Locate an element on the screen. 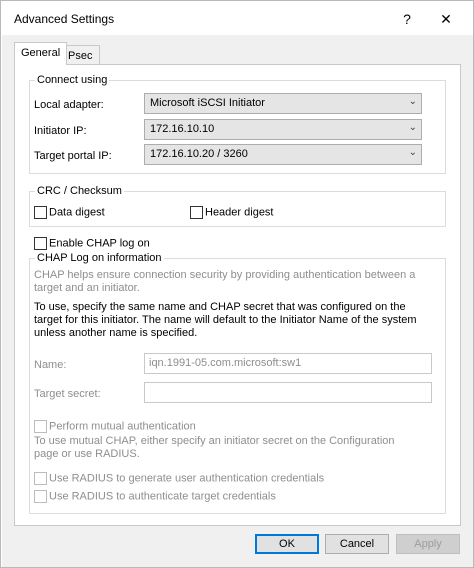 The image size is (474, 568). mutual-auth-label: Perform mutual authentication is located at coordinates (122, 426).